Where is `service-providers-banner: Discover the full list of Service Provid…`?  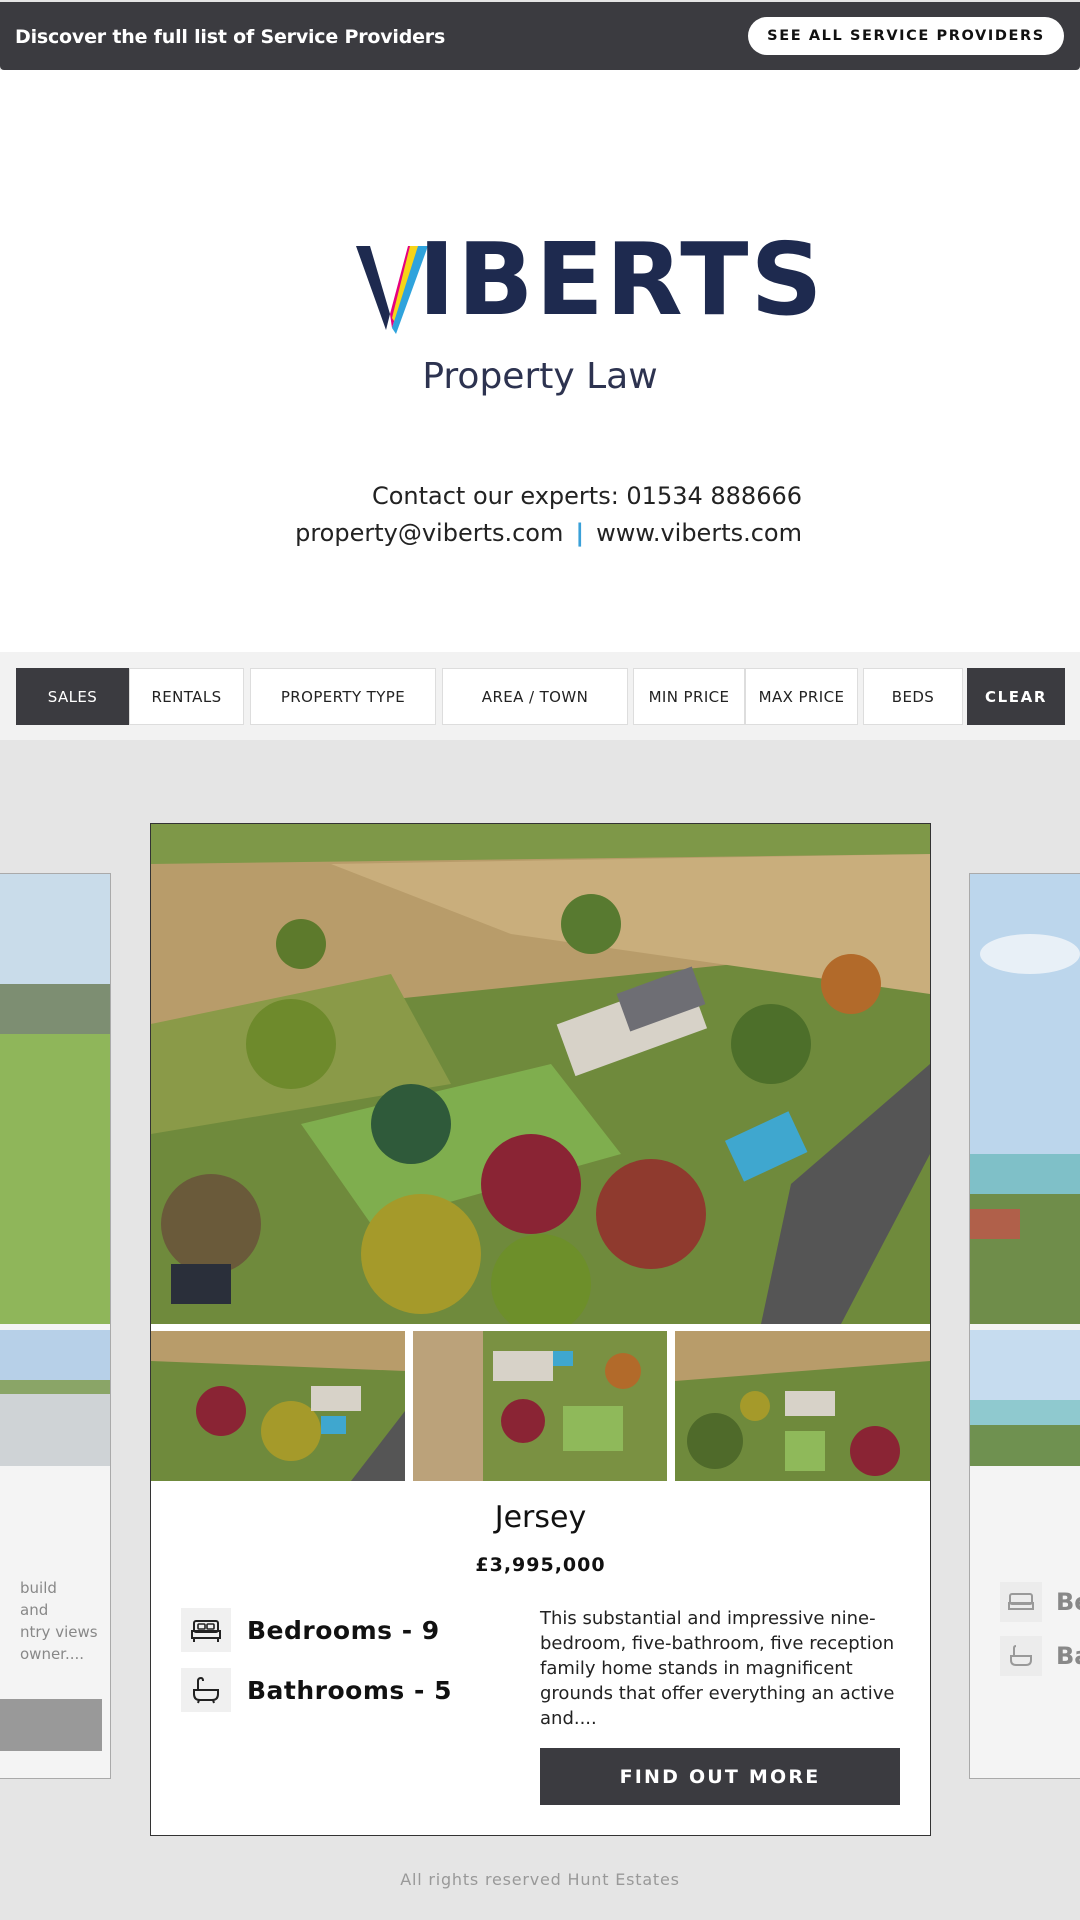 service-providers-banner: Discover the full list of Service Provid… is located at coordinates (540, 36).